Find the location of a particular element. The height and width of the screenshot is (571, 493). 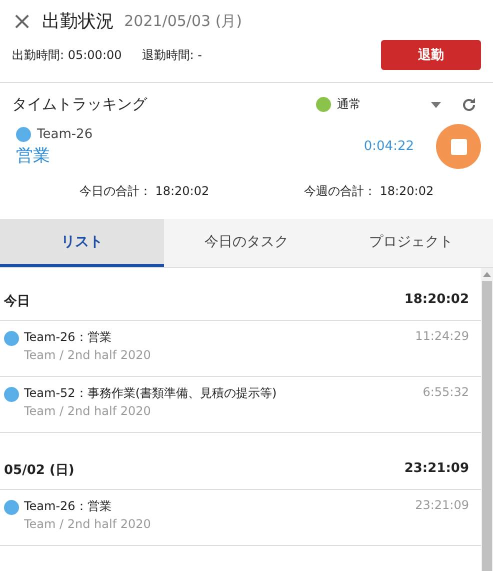

refresh-icon is located at coordinates (469, 104).